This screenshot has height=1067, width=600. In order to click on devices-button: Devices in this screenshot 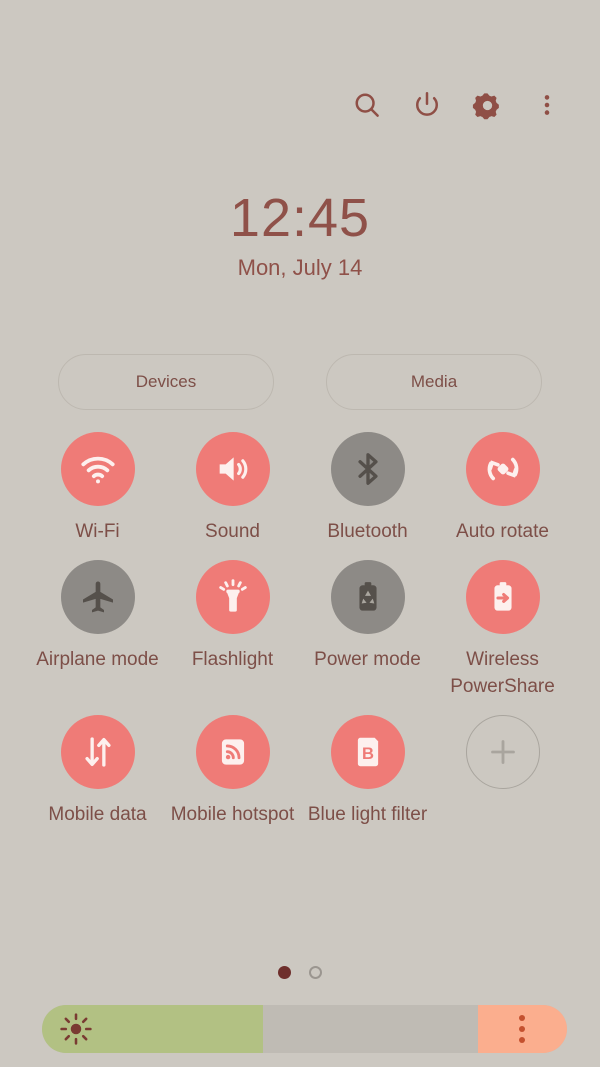, I will do `click(166, 382)`.